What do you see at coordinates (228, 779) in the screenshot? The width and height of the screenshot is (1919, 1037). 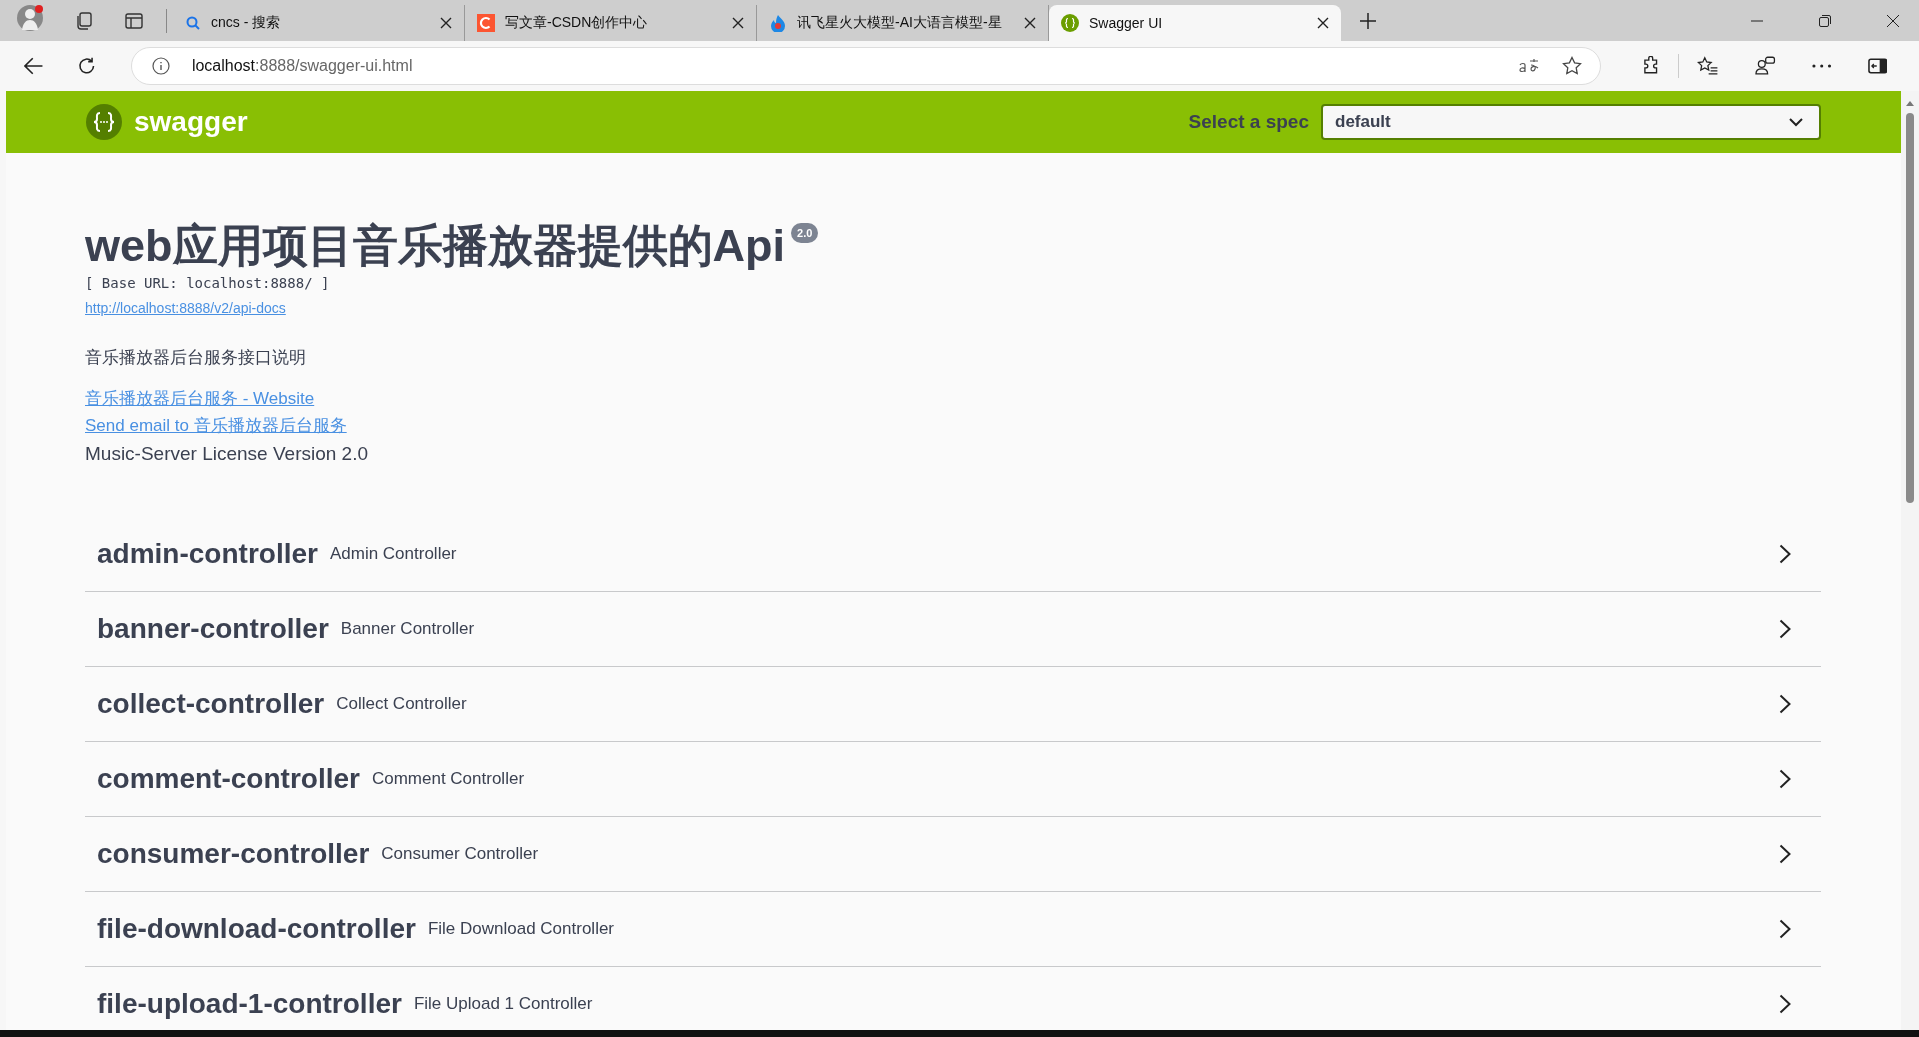 I see `controller-name: comment-controller` at bounding box center [228, 779].